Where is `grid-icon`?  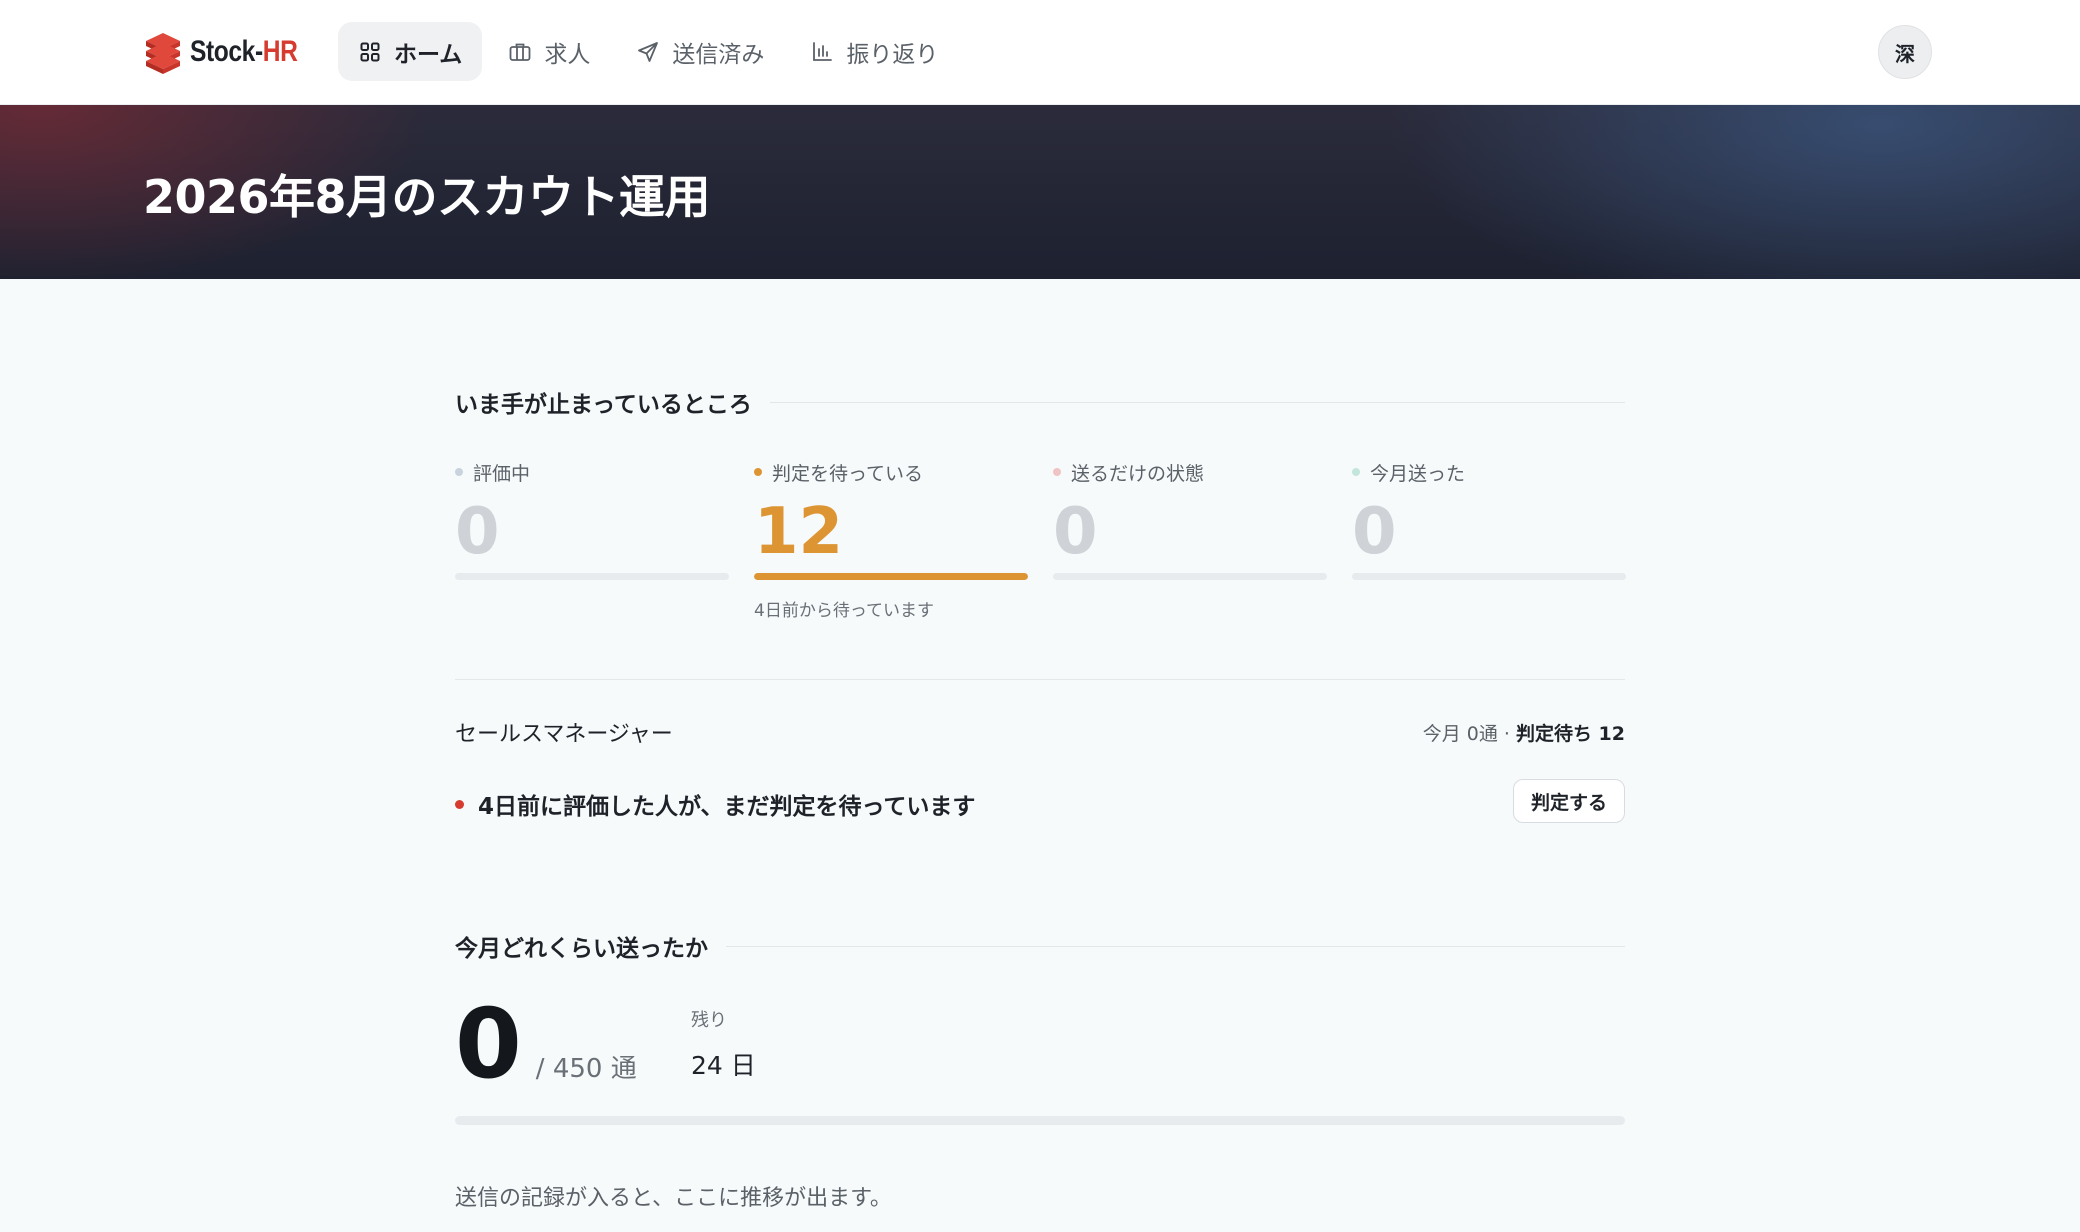
grid-icon is located at coordinates (370, 51).